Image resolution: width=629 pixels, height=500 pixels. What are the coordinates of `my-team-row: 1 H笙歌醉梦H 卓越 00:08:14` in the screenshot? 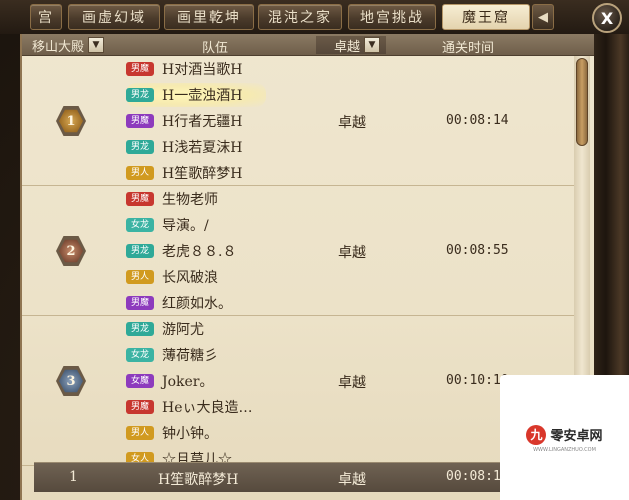 It's located at (304, 477).